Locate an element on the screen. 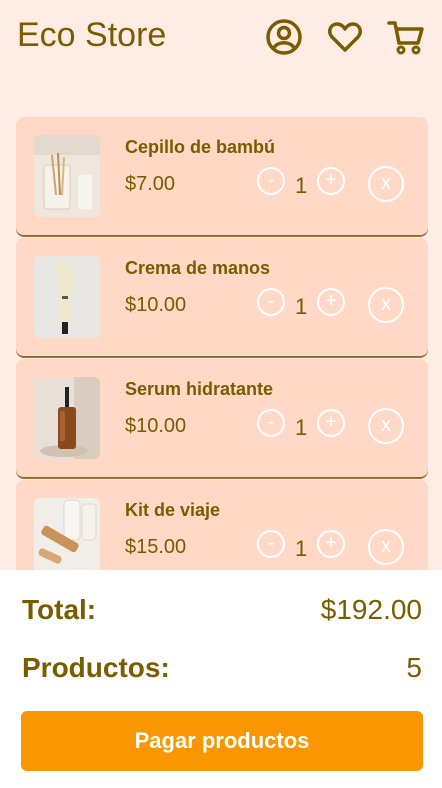 The height and width of the screenshot is (788, 442). brand-title: Eco Store is located at coordinates (91, 35).